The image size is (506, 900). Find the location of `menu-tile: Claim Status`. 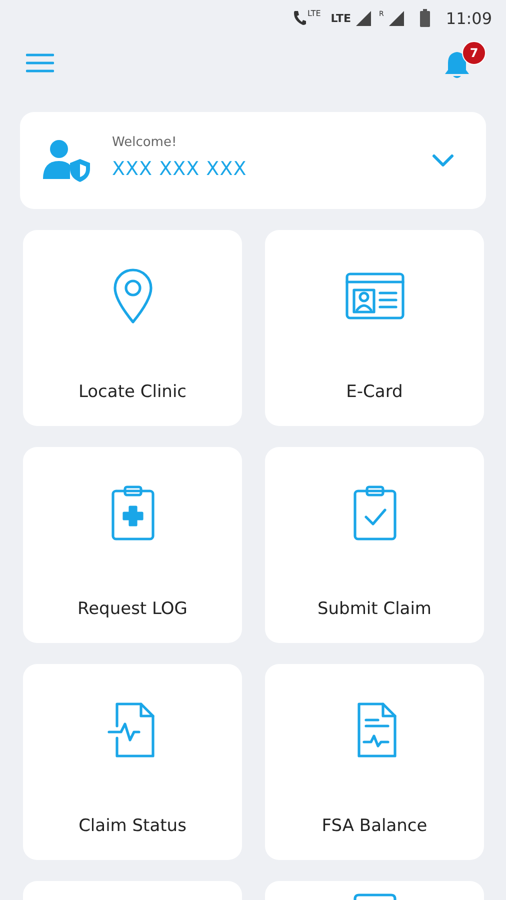

menu-tile: Claim Status is located at coordinates (132, 762).